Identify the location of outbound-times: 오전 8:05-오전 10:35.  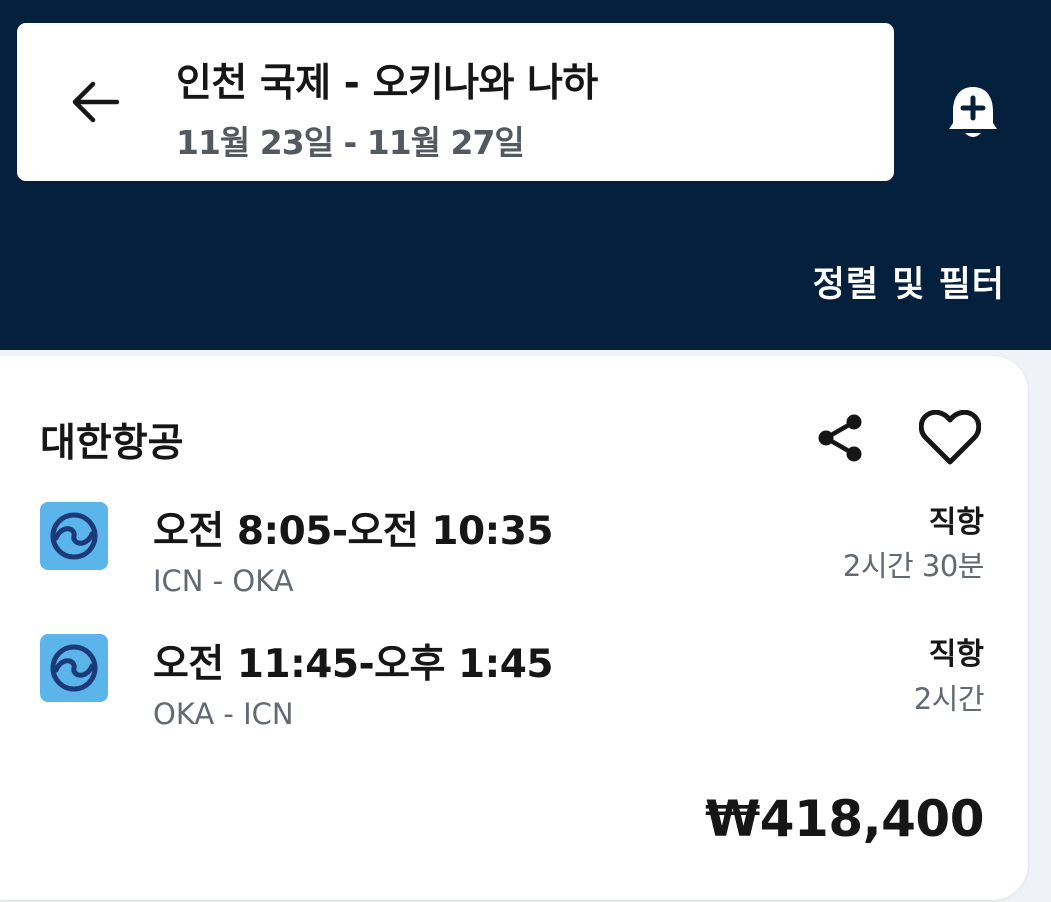
(353, 531).